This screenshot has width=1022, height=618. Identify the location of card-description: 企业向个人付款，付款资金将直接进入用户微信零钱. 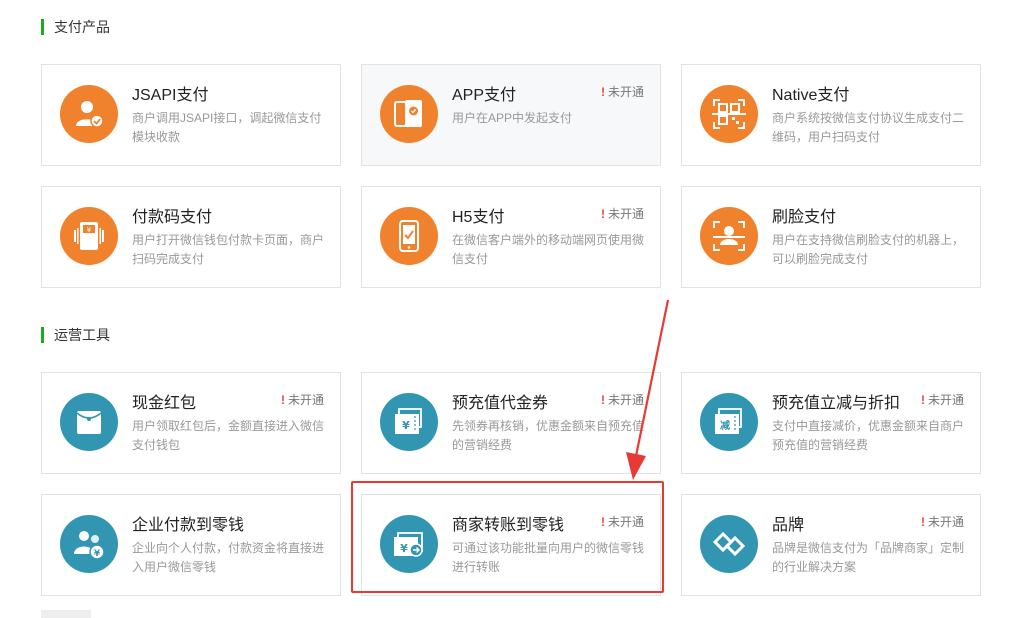
(228, 557).